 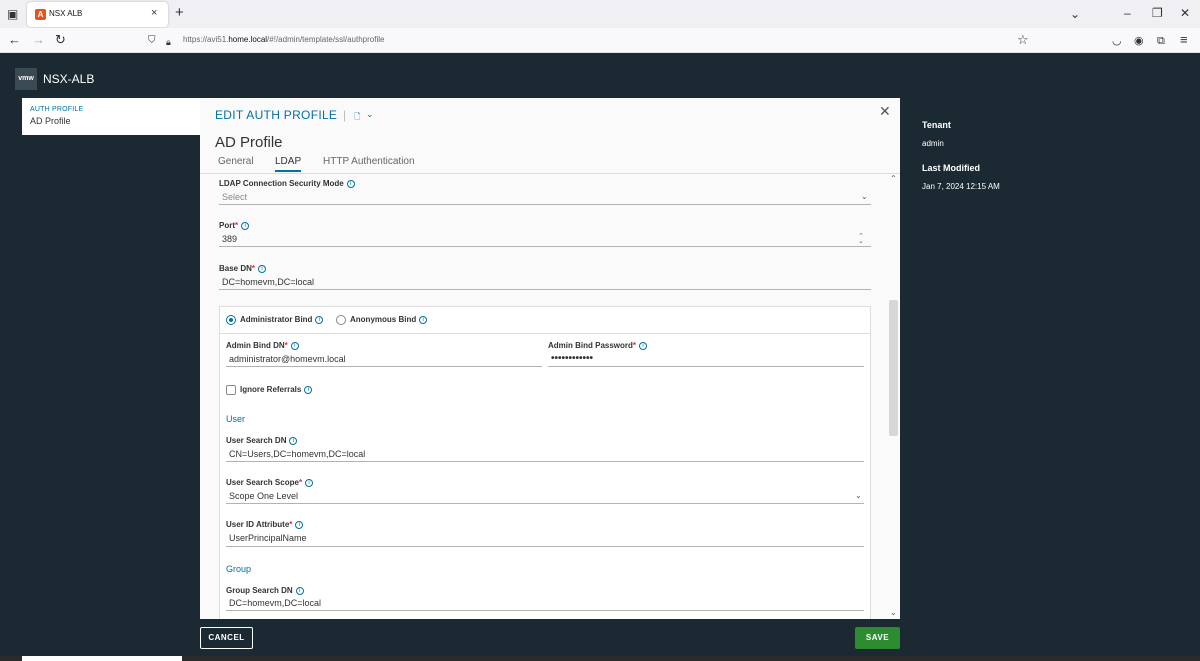 What do you see at coordinates (893, 178) in the screenshot?
I see `scroll-up-icon: ⌃` at bounding box center [893, 178].